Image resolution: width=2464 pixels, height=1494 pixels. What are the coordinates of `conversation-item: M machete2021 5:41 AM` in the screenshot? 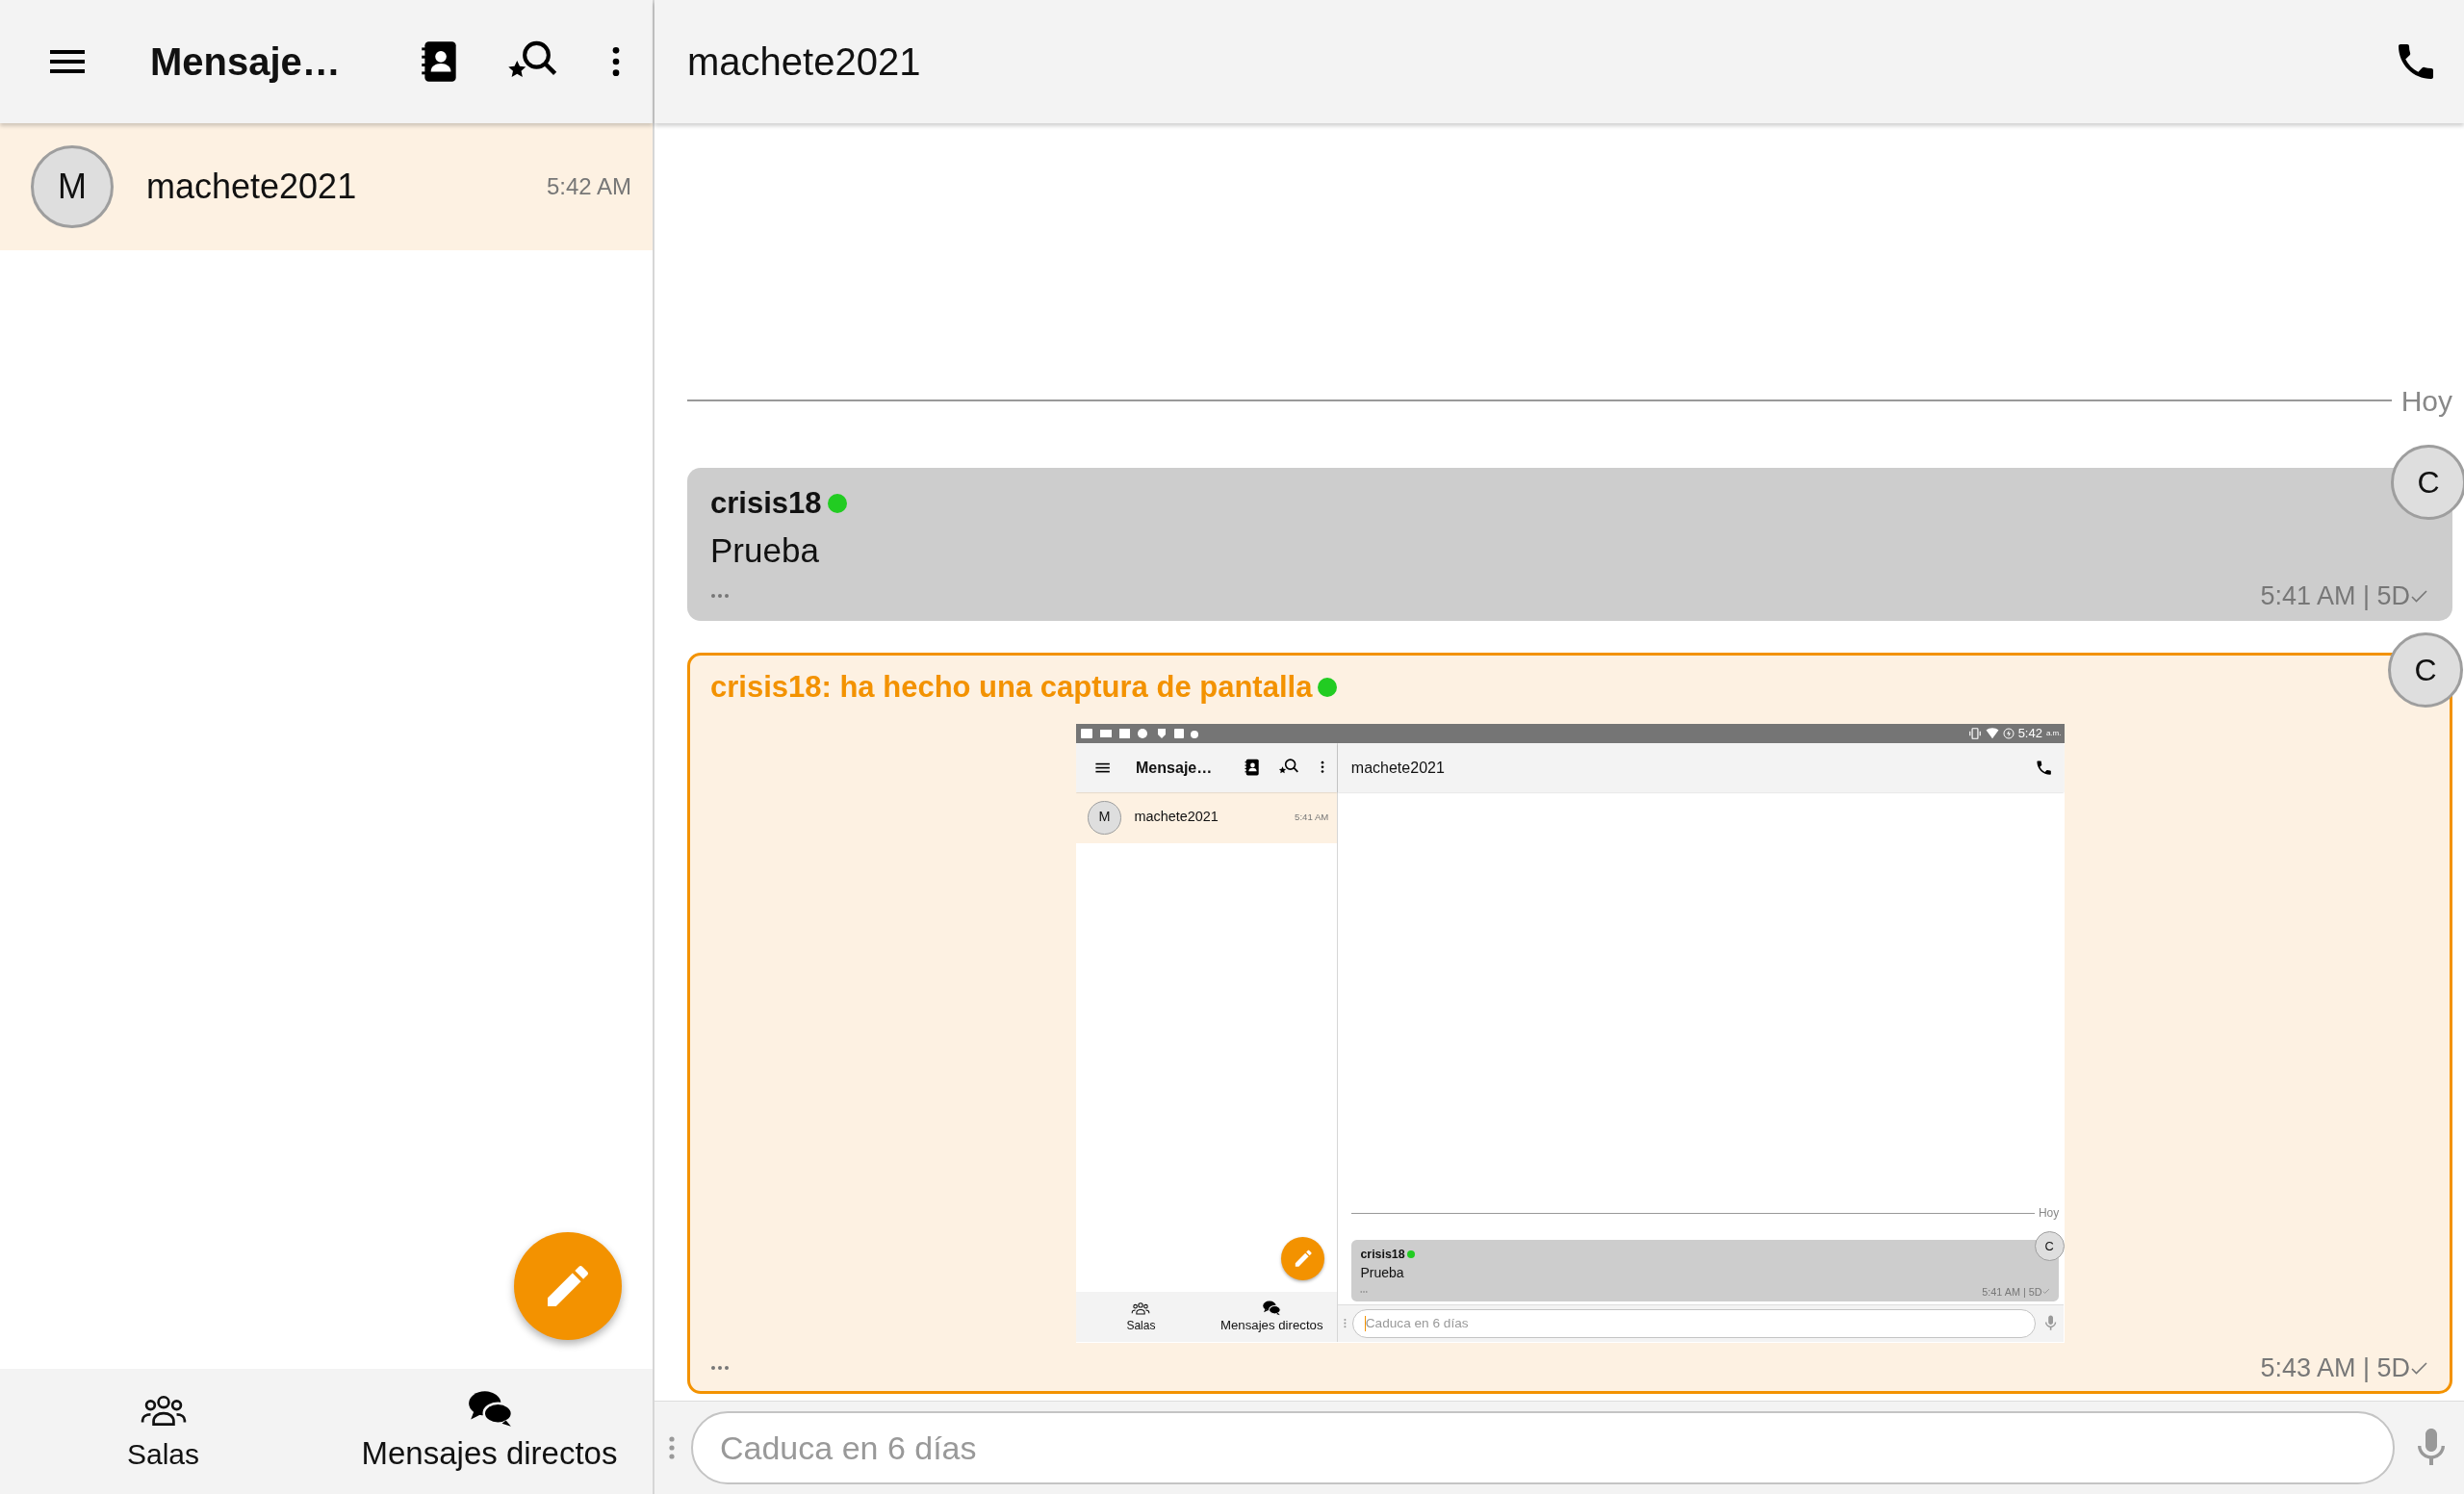 It's located at (1206, 817).